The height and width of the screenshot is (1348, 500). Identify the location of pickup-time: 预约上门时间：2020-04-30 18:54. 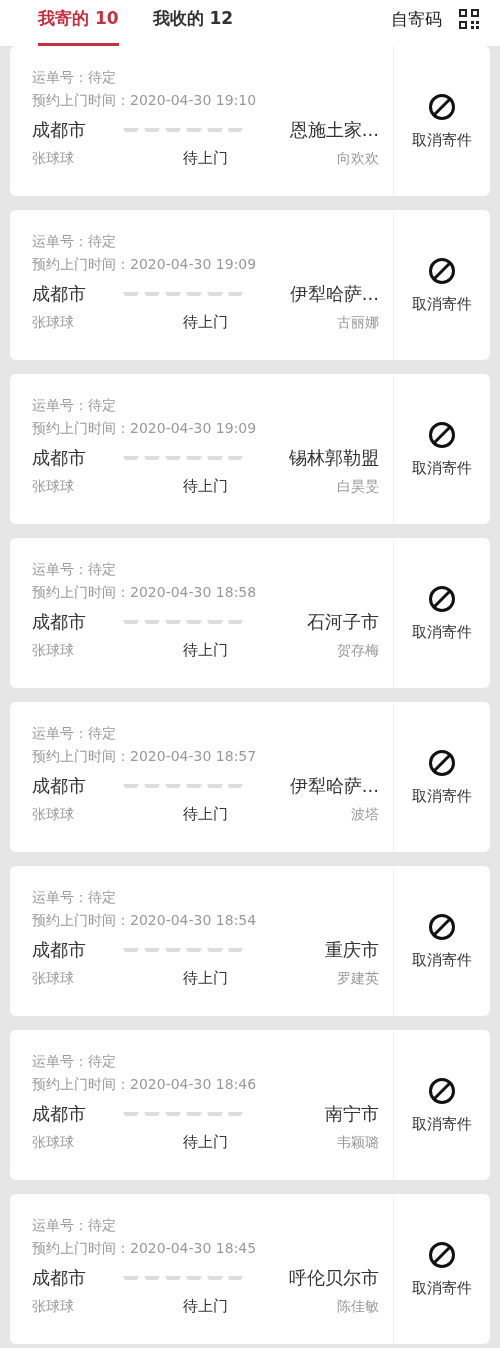
(145, 920).